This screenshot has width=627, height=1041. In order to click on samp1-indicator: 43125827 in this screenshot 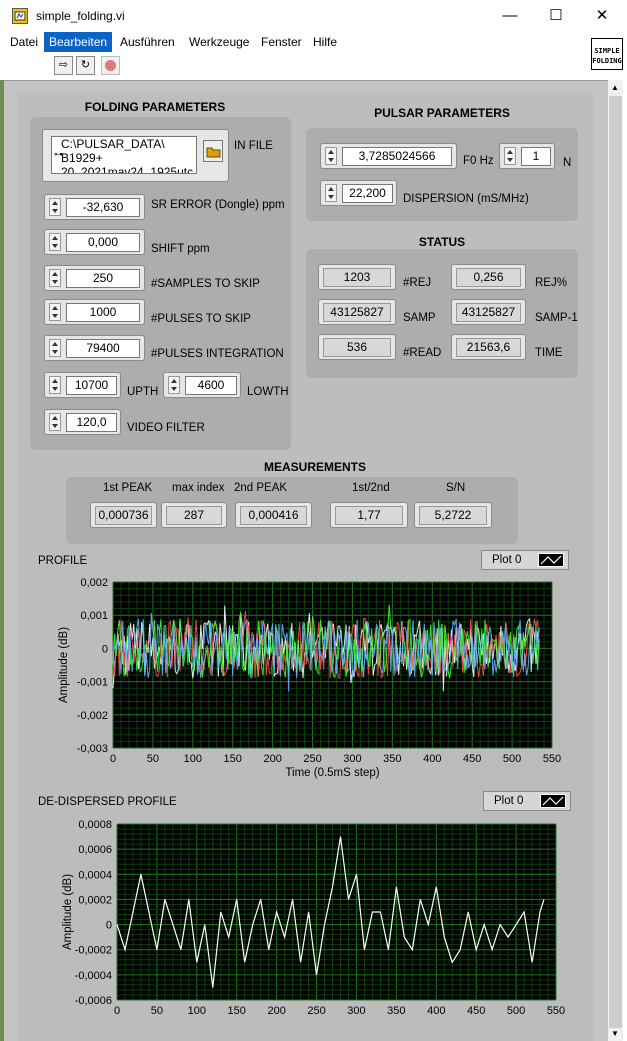, I will do `click(488, 312)`.